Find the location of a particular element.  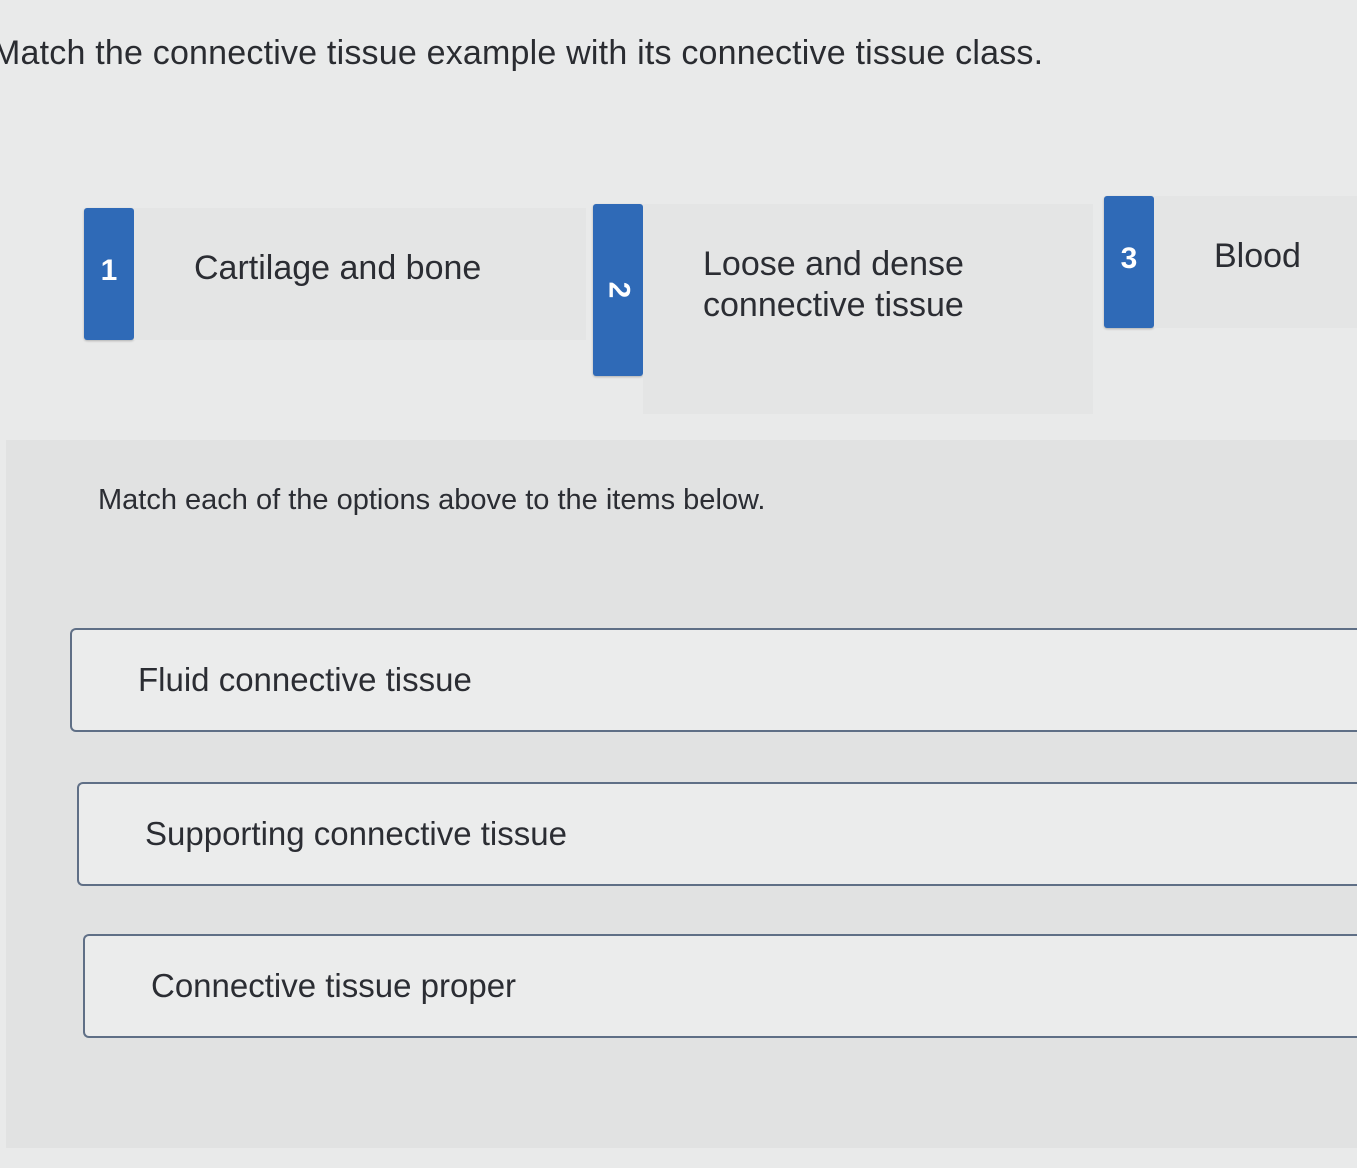

option-badge-2: 2 is located at coordinates (618, 290).